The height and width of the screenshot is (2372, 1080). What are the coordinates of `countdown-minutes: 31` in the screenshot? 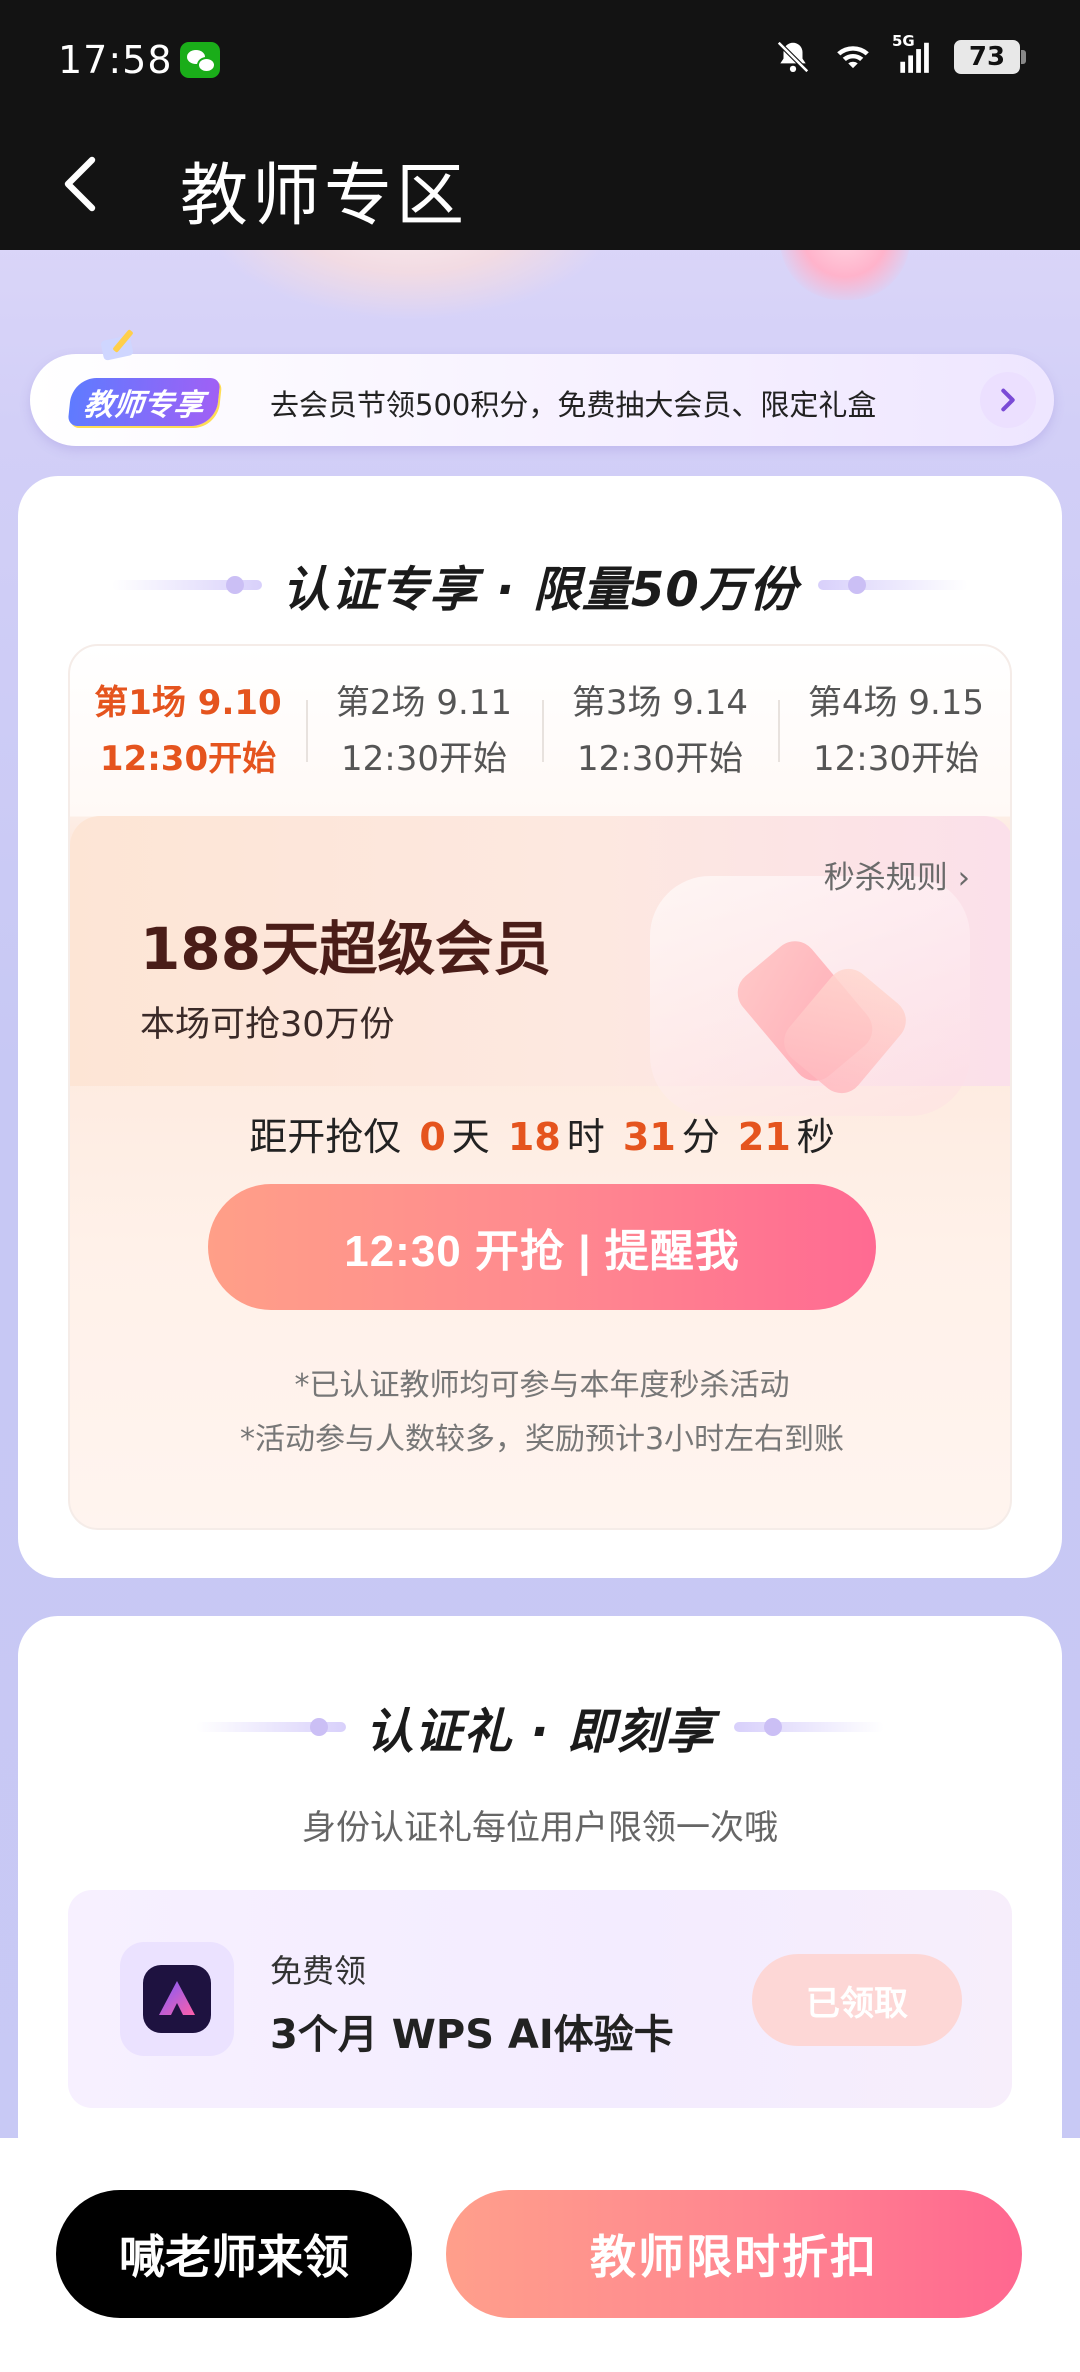 It's located at (649, 1137).